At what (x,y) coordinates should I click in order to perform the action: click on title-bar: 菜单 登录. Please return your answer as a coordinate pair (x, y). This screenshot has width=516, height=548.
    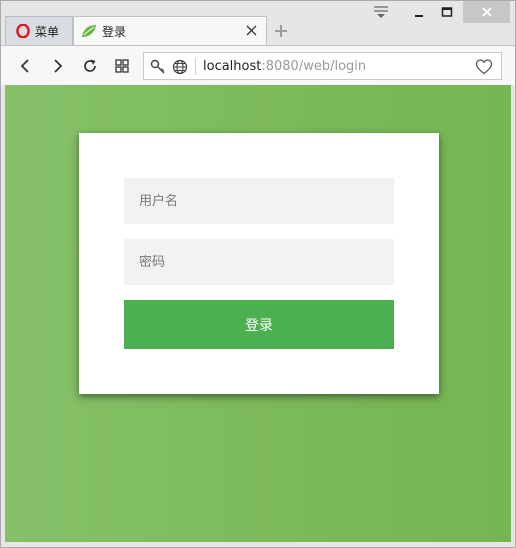
    Looking at the image, I should click on (258, 23).